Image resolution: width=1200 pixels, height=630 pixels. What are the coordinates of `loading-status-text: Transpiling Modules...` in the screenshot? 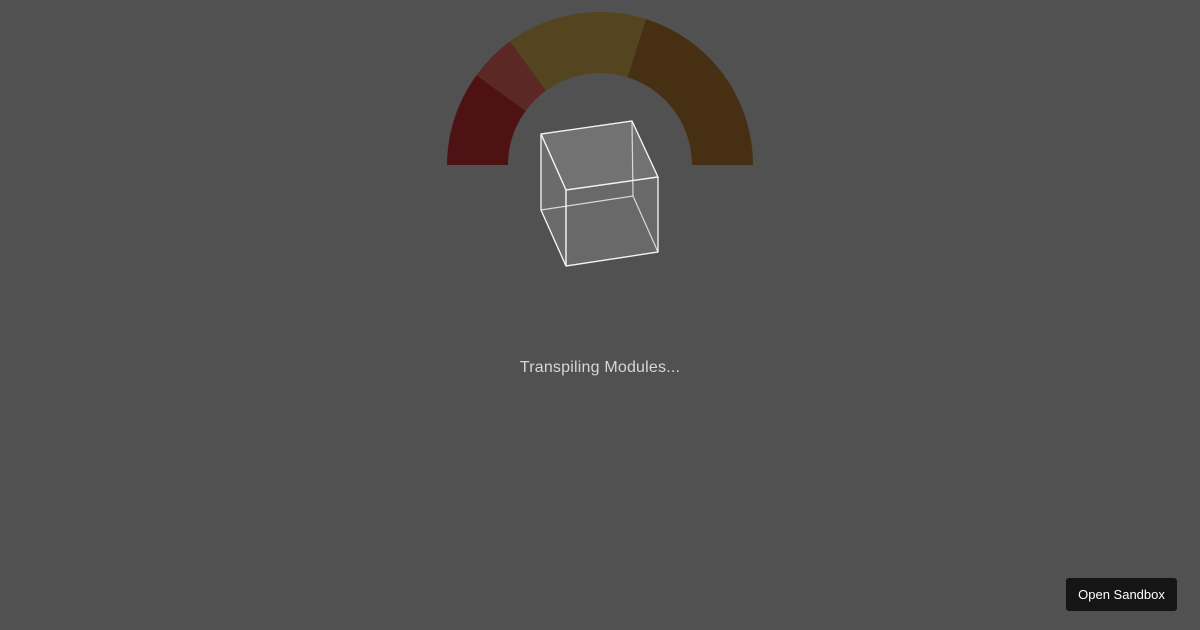 It's located at (600, 367).